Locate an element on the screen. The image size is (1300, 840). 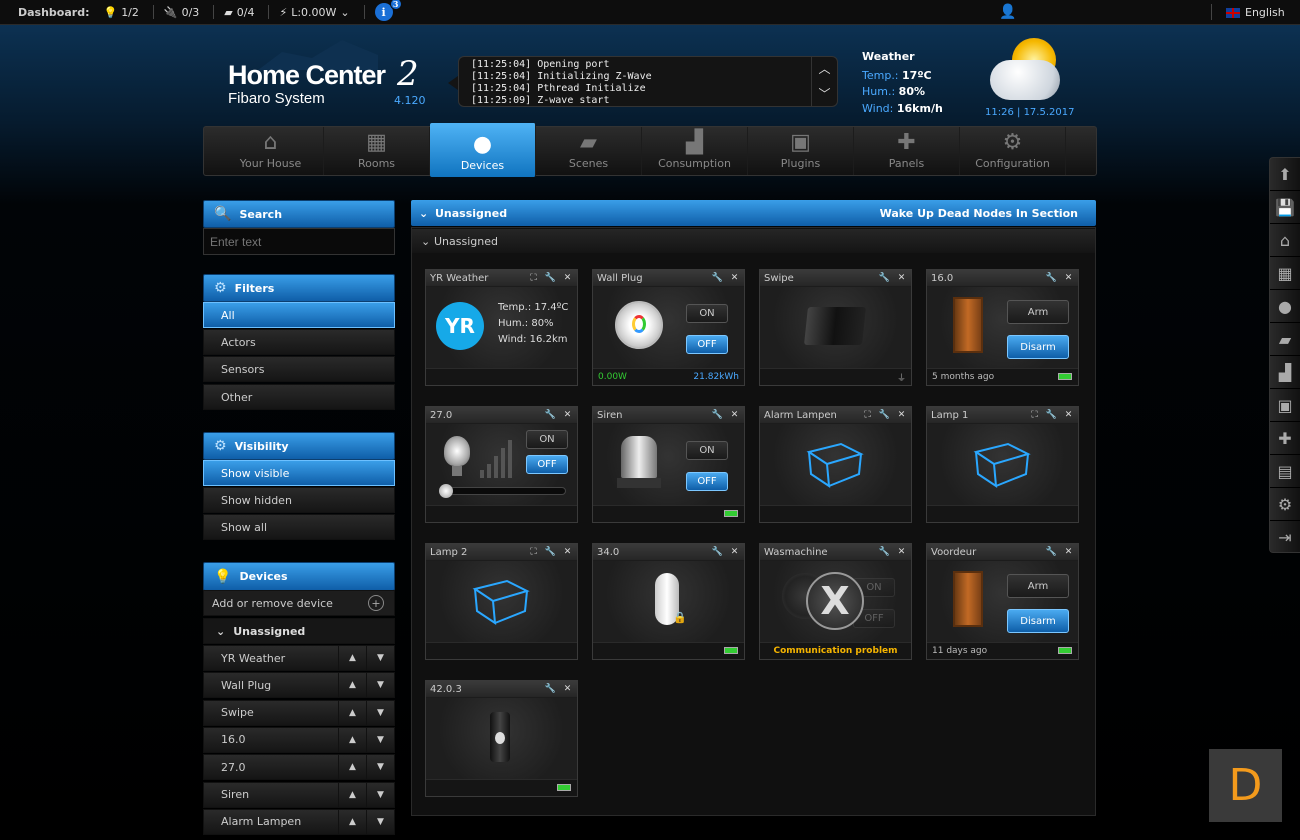
bulb-icon: ● is located at coordinates (1285, 306).